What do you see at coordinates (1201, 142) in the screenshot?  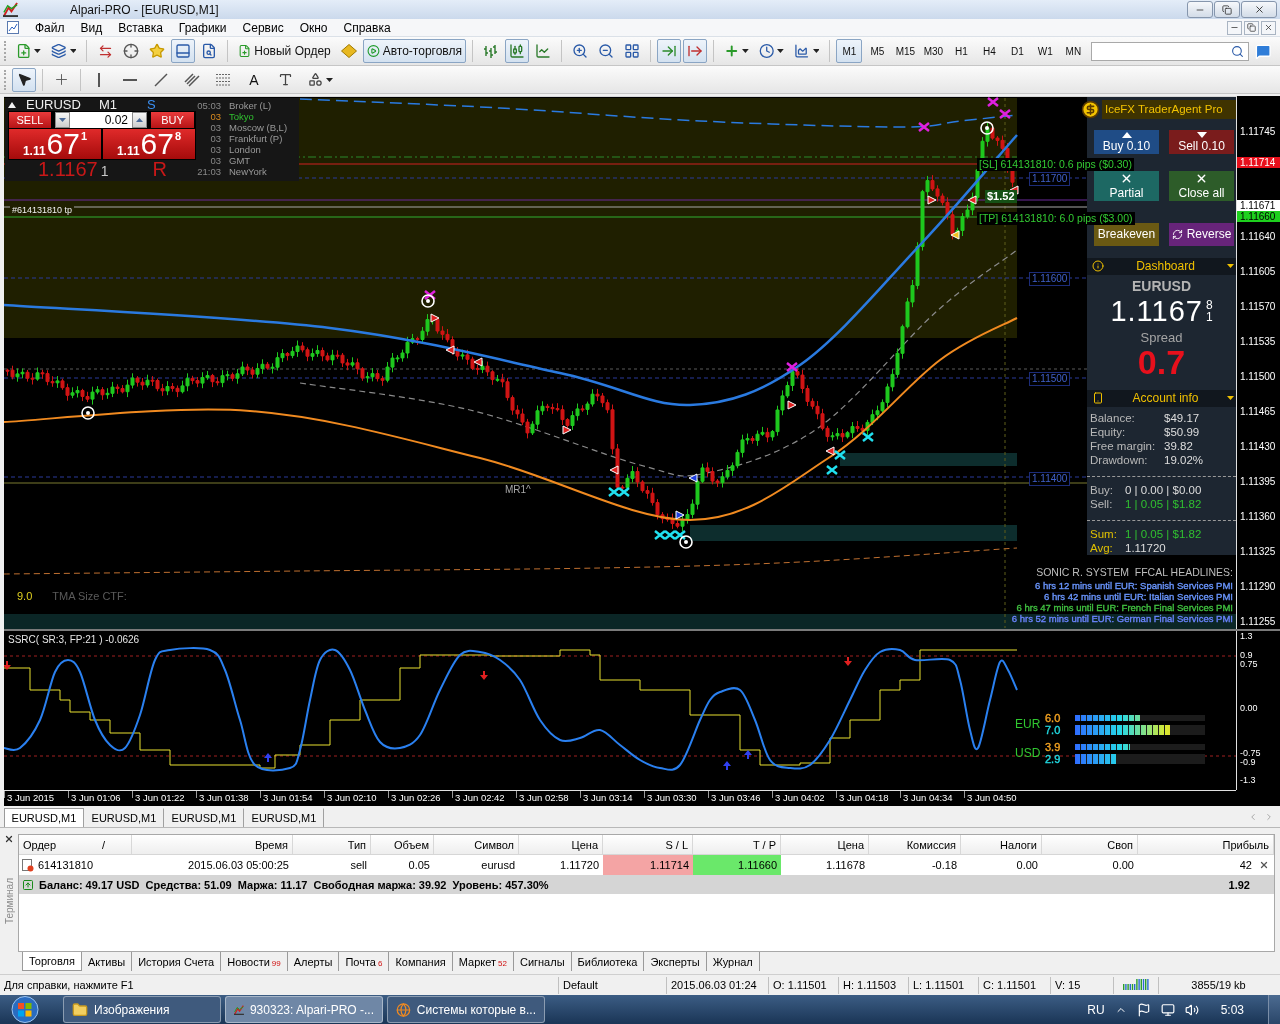 I see `sell-button: Sell 0.10` at bounding box center [1201, 142].